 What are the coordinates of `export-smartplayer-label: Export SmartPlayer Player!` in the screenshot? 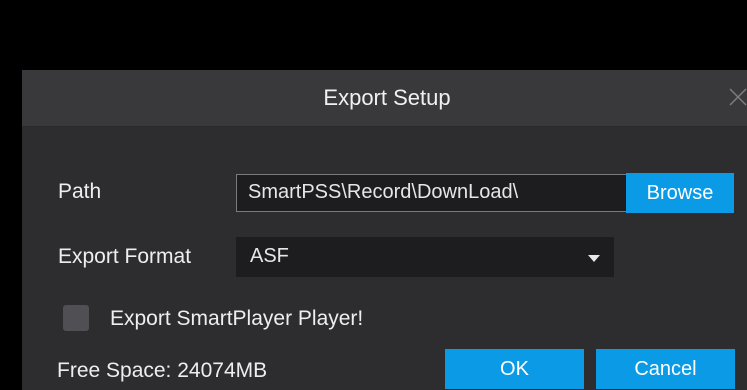 It's located at (236, 319).